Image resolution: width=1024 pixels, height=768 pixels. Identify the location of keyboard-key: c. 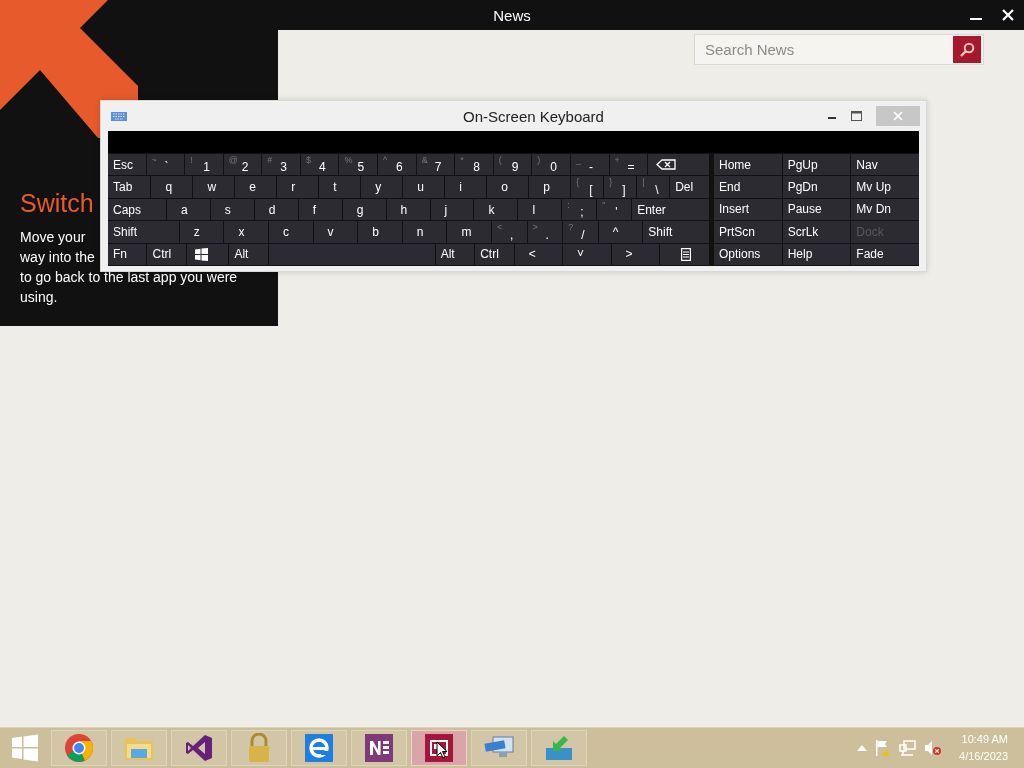
(291, 232).